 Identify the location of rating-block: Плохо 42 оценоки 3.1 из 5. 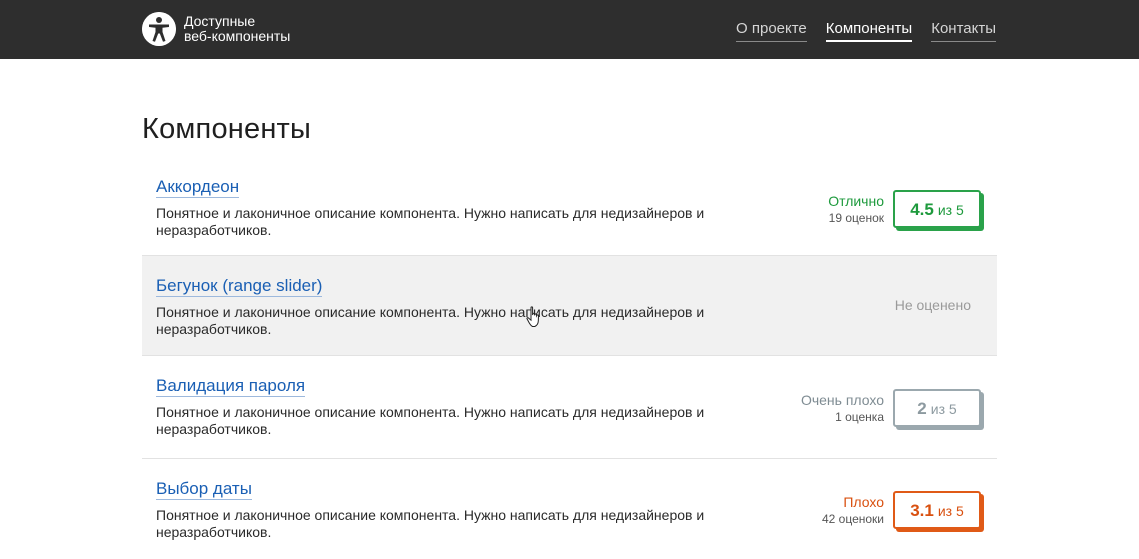
(901, 510).